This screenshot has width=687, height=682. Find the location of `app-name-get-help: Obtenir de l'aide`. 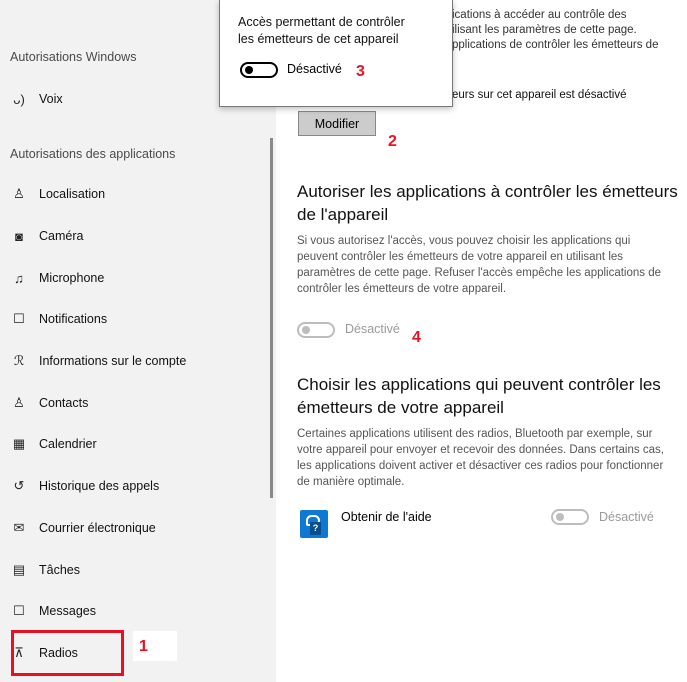

app-name-get-help: Obtenir de l'aide is located at coordinates (386, 517).